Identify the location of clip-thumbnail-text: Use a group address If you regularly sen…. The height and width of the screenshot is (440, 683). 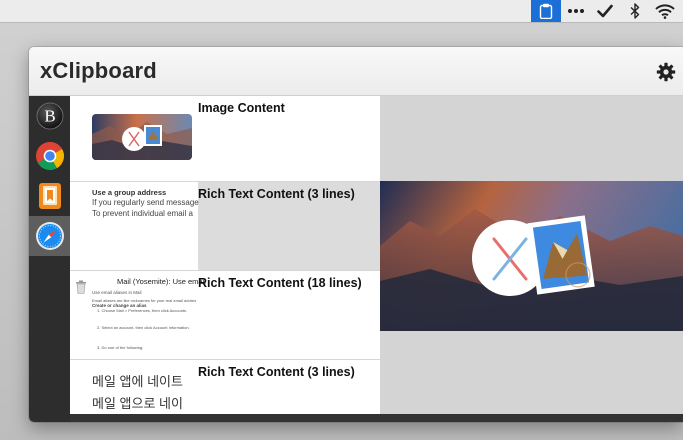
(134, 226).